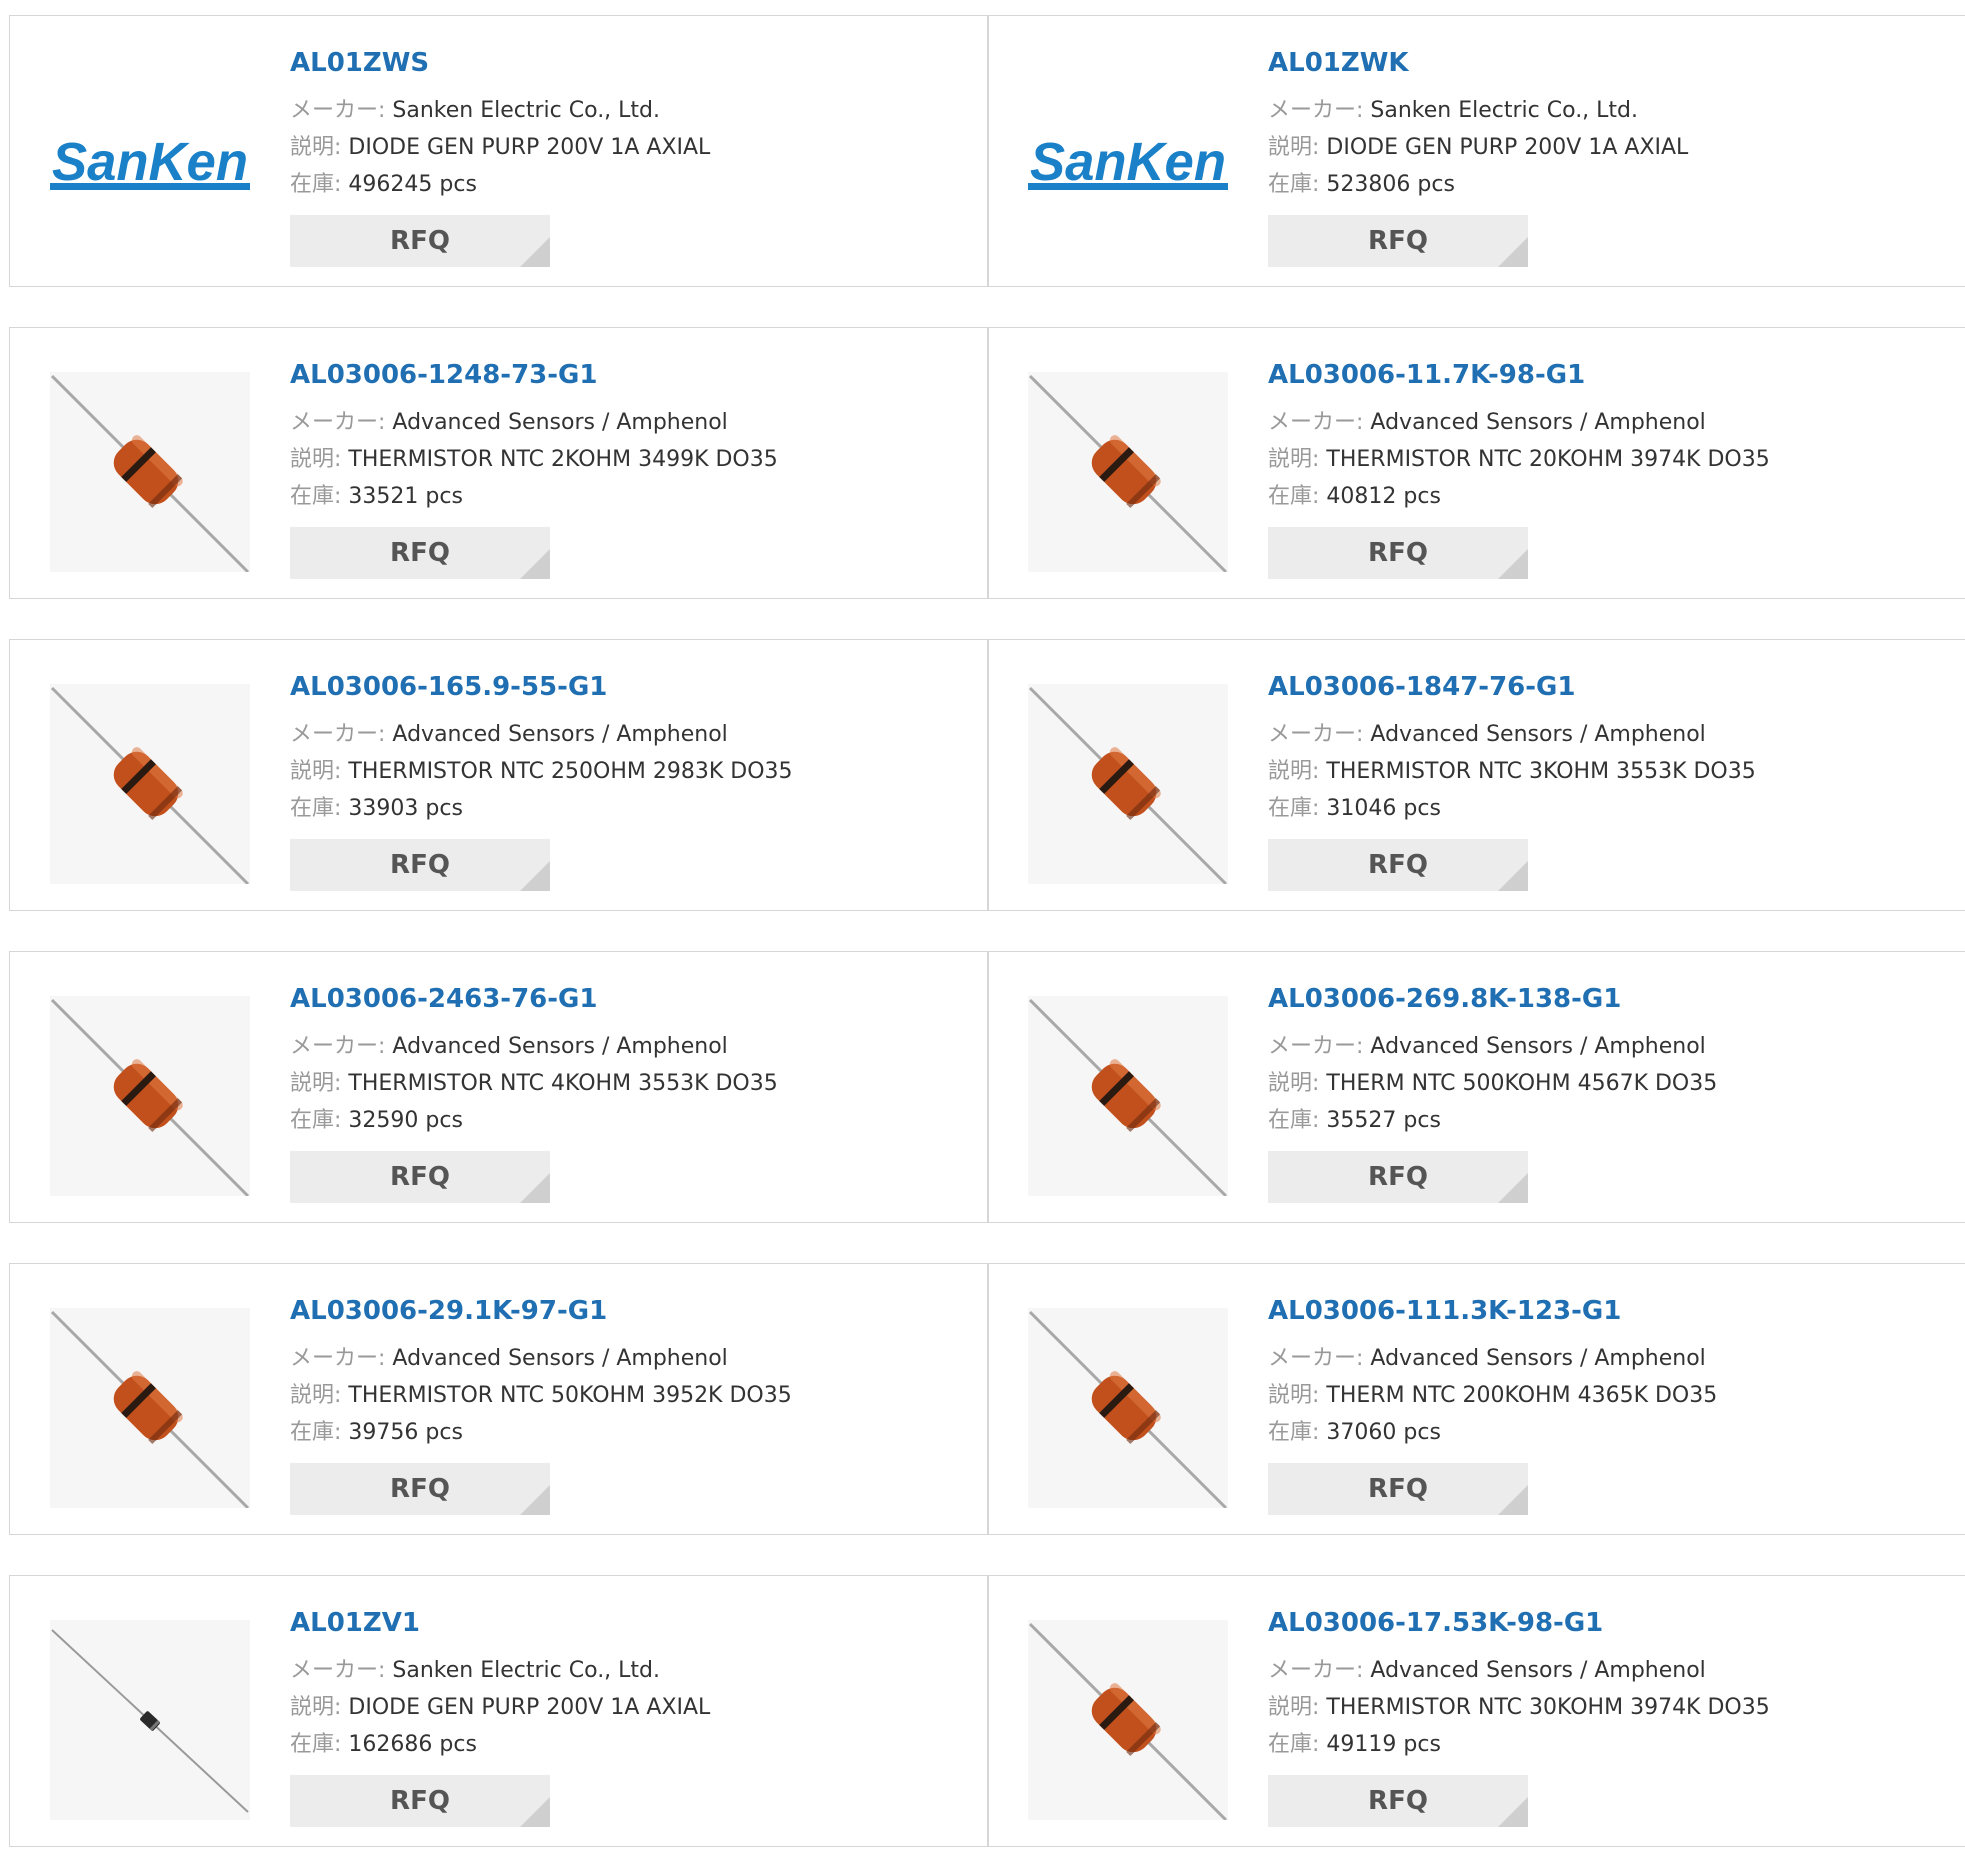 The image size is (1965, 1849). What do you see at coordinates (1598, 1083) in the screenshot?
I see `description-line: 説明: THERM NTC 500KOHM 4567K DO35` at bounding box center [1598, 1083].